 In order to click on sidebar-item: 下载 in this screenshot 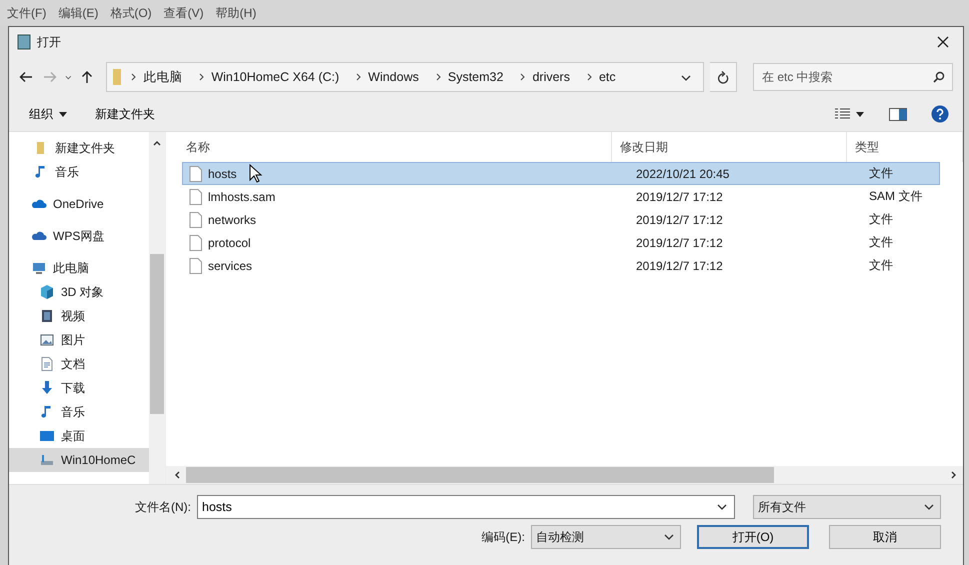, I will do `click(79, 388)`.